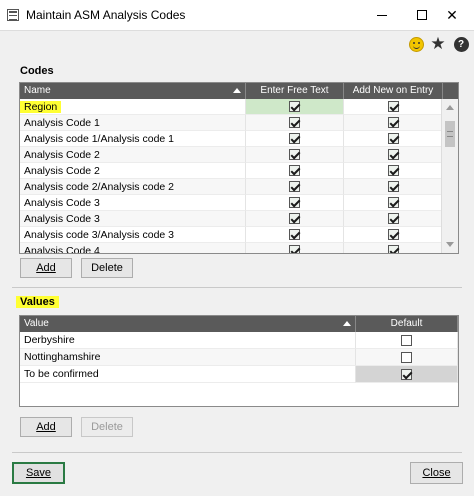  Describe the element at coordinates (37, 302) in the screenshot. I see `values-section-label: Values` at that location.